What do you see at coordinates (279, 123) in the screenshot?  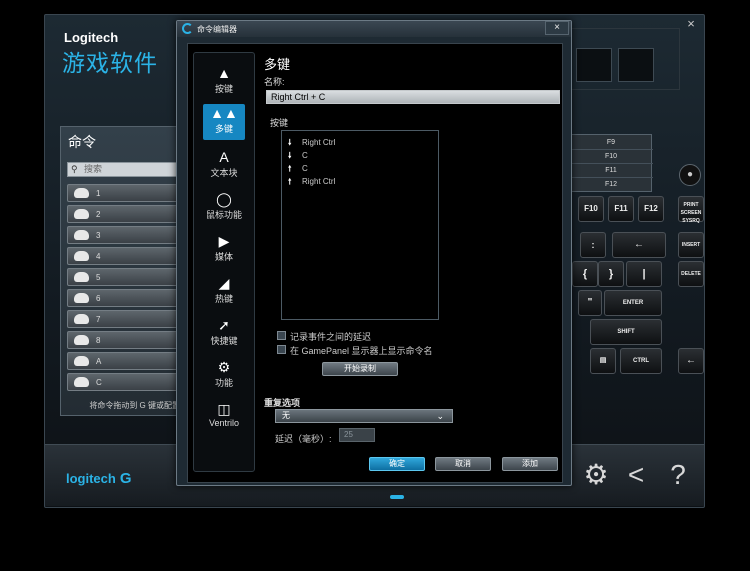 I see `keystrokes-label: 按键` at bounding box center [279, 123].